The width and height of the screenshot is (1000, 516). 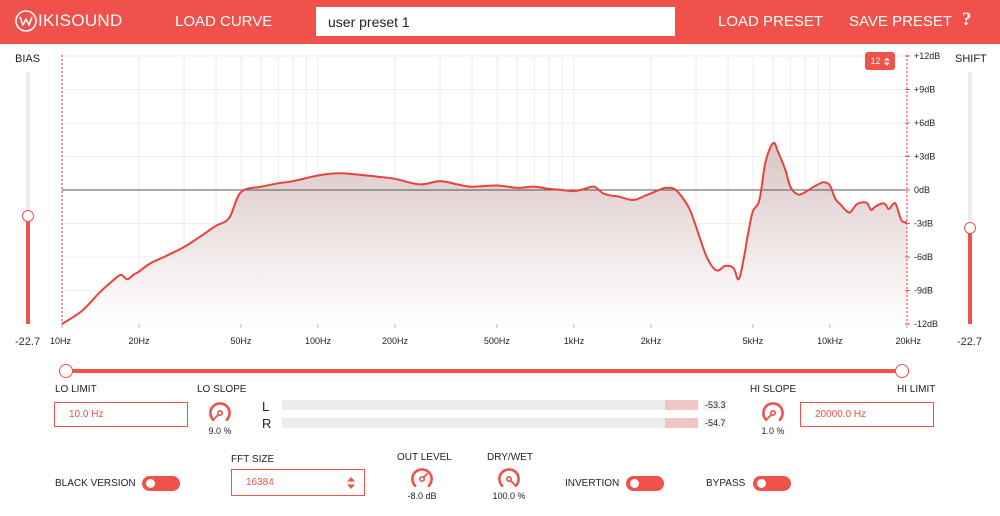 I want to click on bypass-label: BYPASS, so click(x=726, y=483).